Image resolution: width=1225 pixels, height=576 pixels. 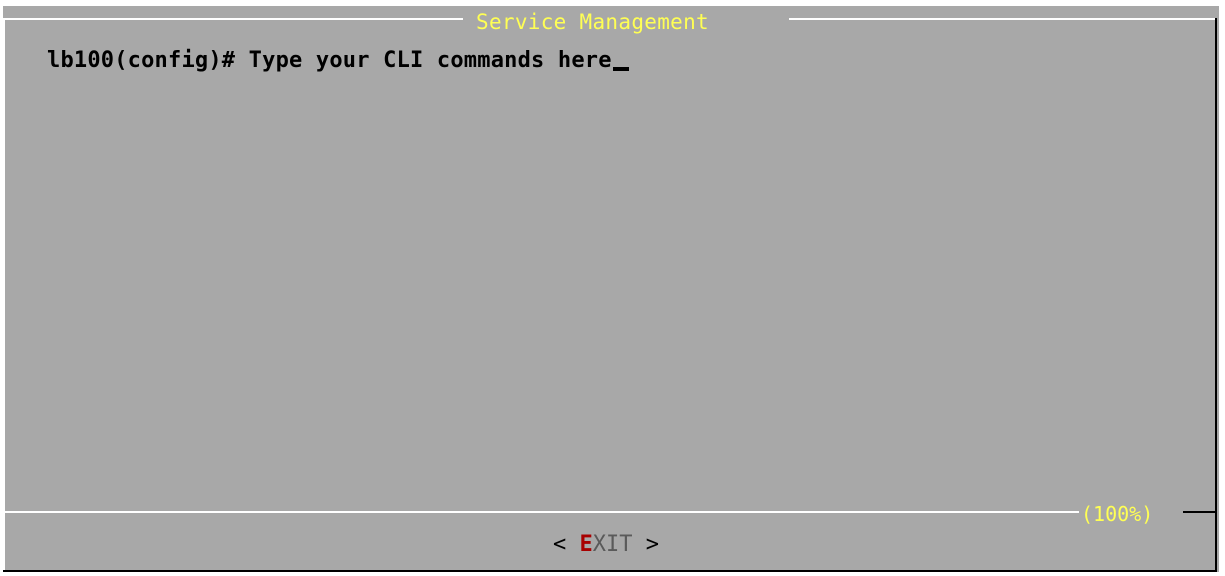 What do you see at coordinates (610, 571) in the screenshot?
I see `frame-bottom` at bounding box center [610, 571].